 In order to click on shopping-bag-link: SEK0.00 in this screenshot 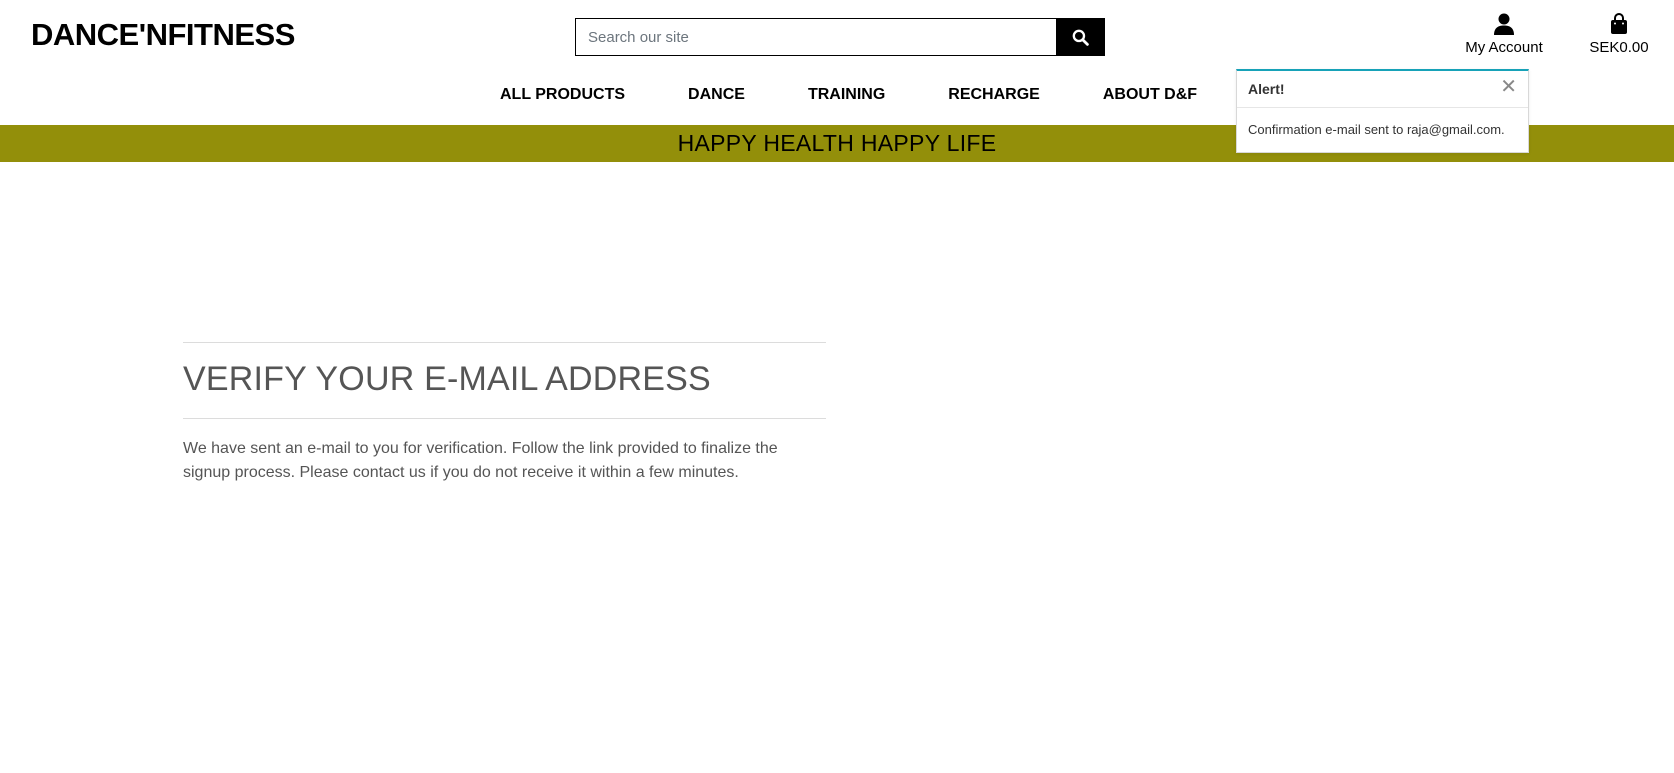, I will do `click(1619, 34)`.